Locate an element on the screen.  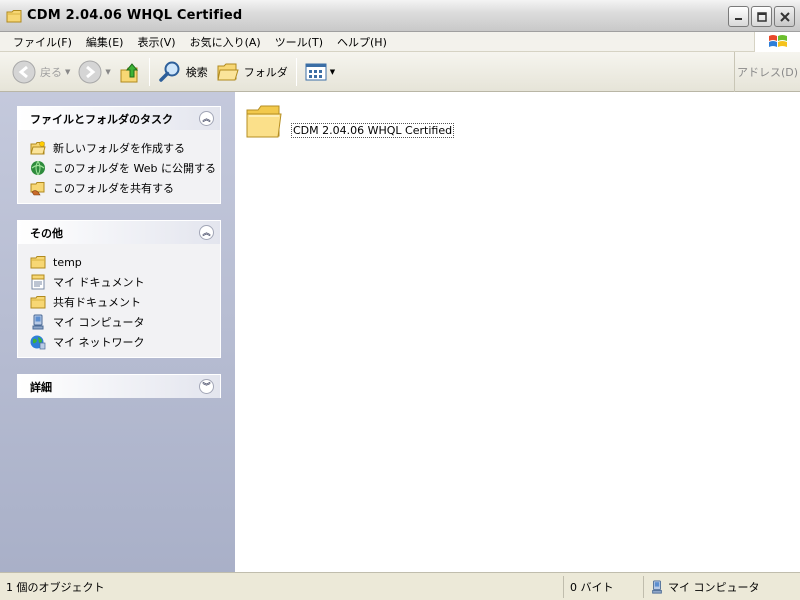
my-network-icon is located at coordinates (38, 342).